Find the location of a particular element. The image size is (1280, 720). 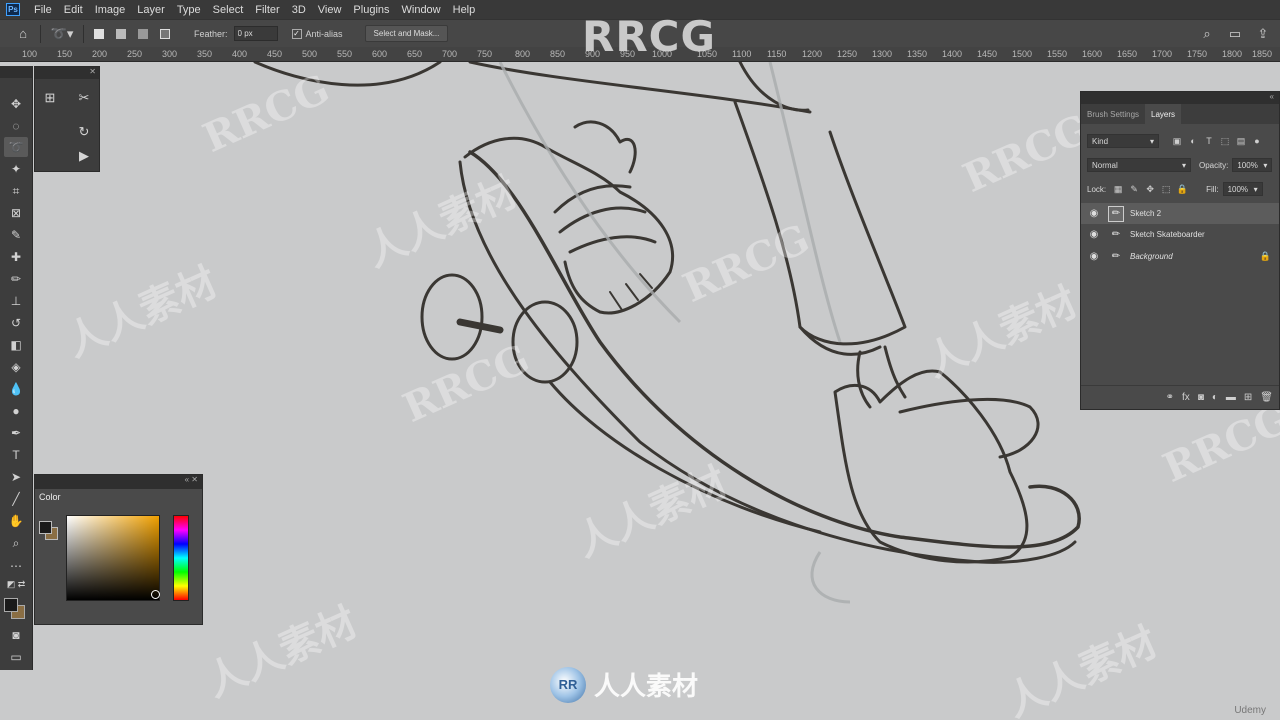

menu-view: View is located at coordinates (330, 10).